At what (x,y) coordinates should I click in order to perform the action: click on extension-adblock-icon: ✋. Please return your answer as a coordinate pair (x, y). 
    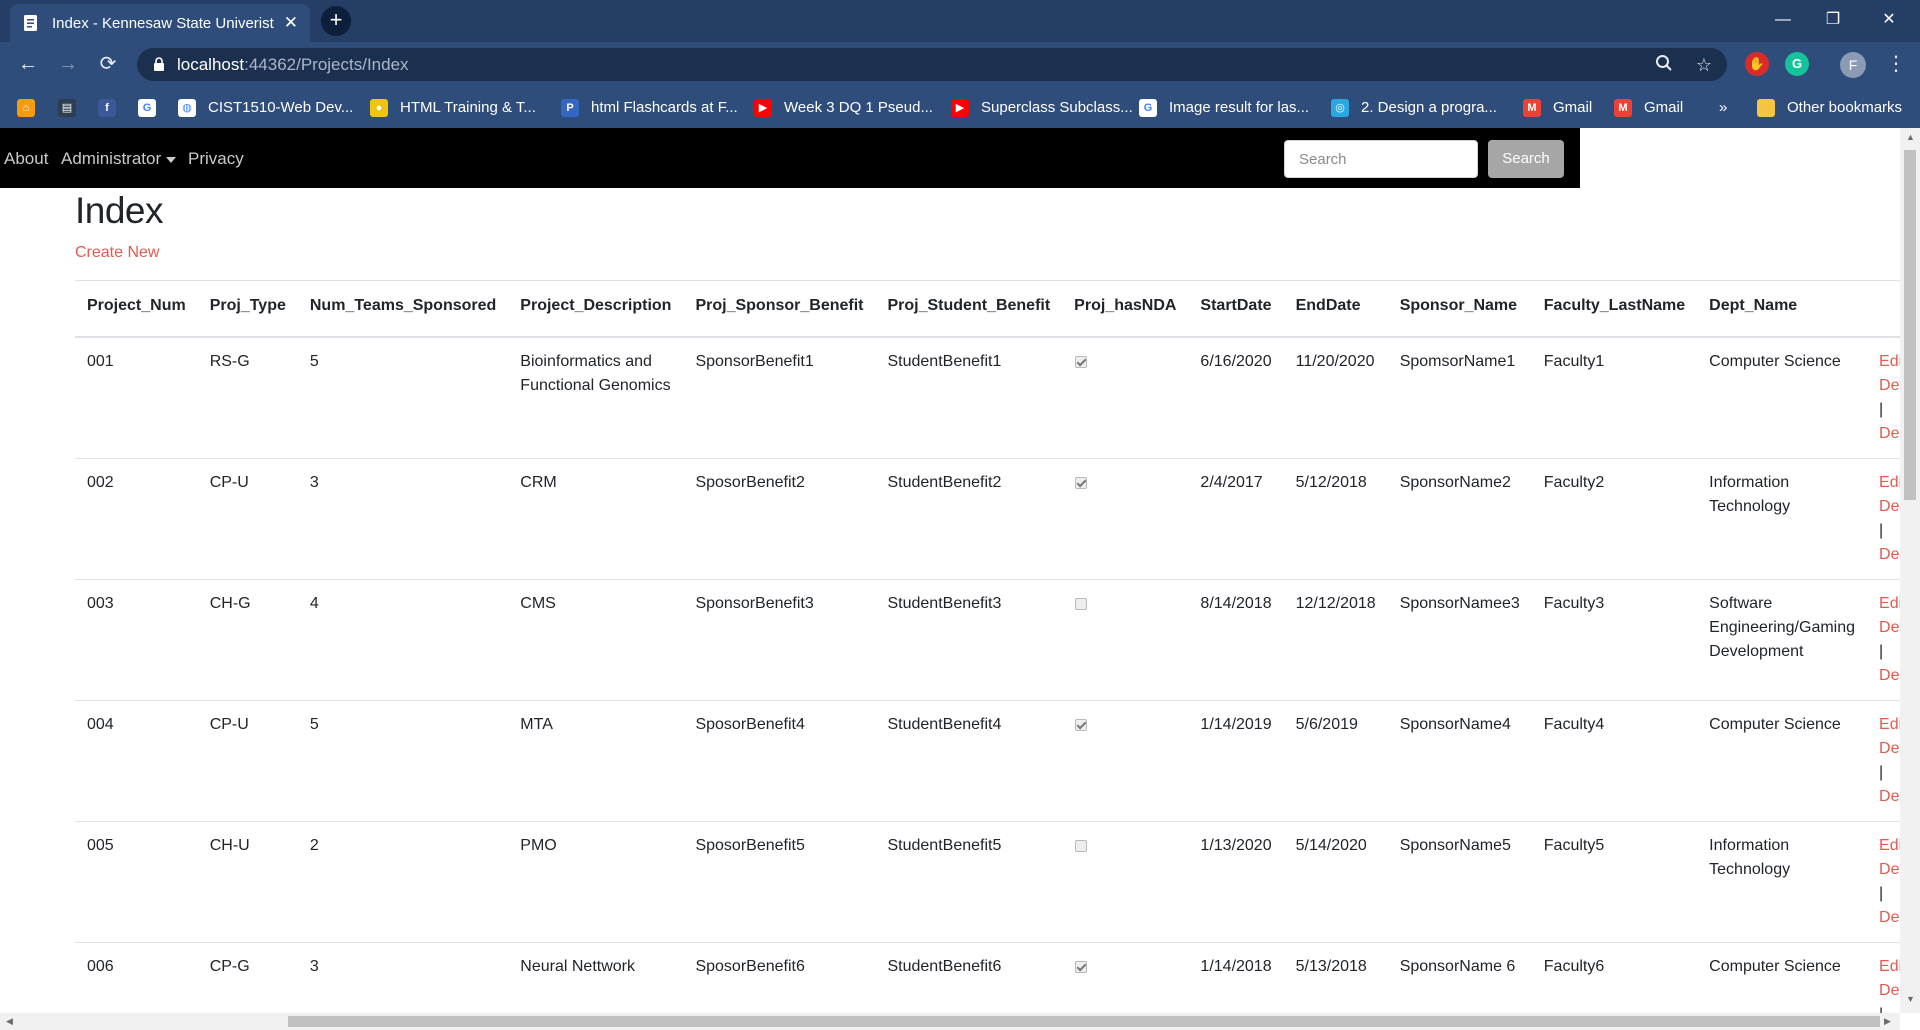
    Looking at the image, I should click on (1757, 64).